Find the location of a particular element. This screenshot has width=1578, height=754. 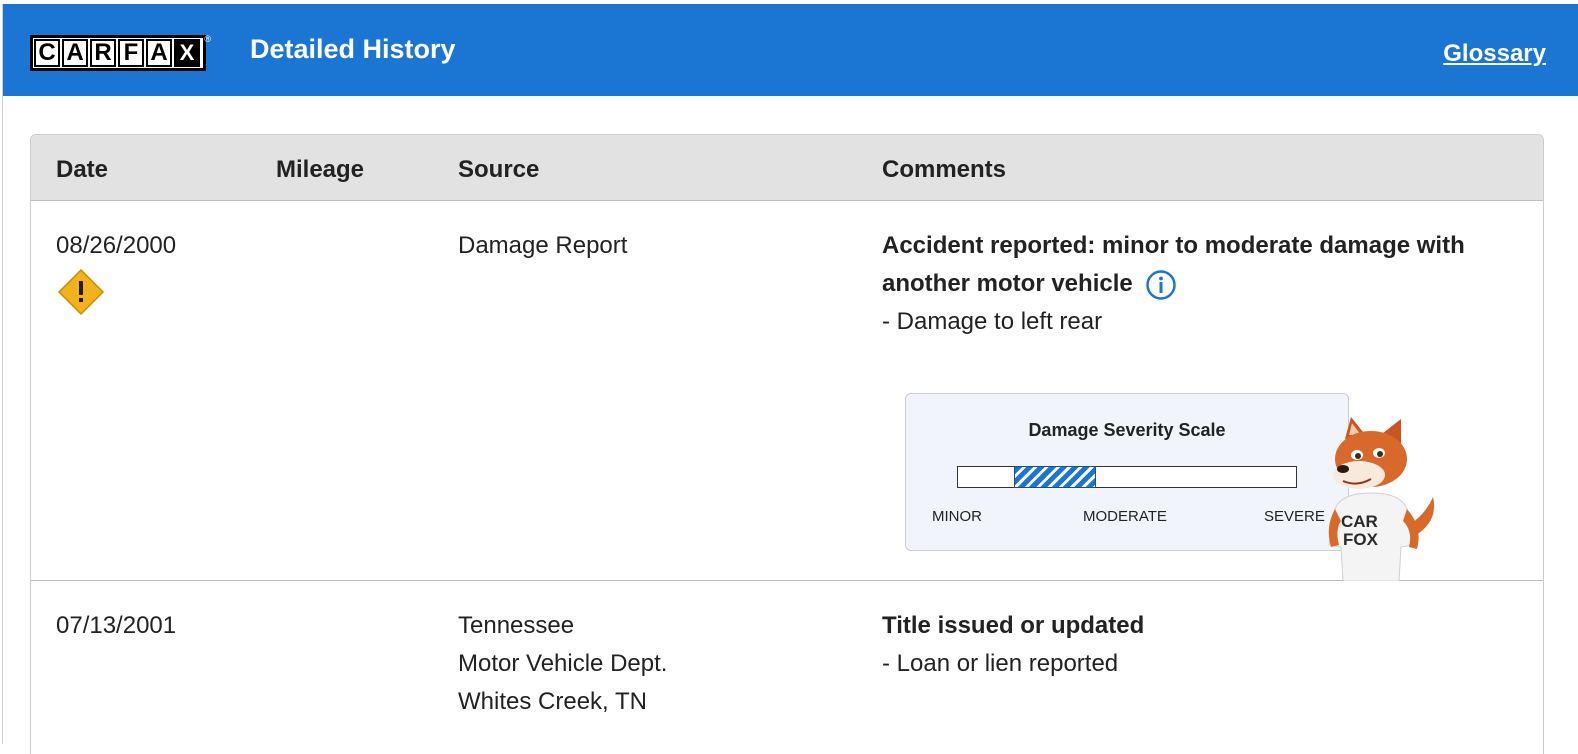

carfox-mascot-image: CAR FOX is located at coordinates (1381, 499).